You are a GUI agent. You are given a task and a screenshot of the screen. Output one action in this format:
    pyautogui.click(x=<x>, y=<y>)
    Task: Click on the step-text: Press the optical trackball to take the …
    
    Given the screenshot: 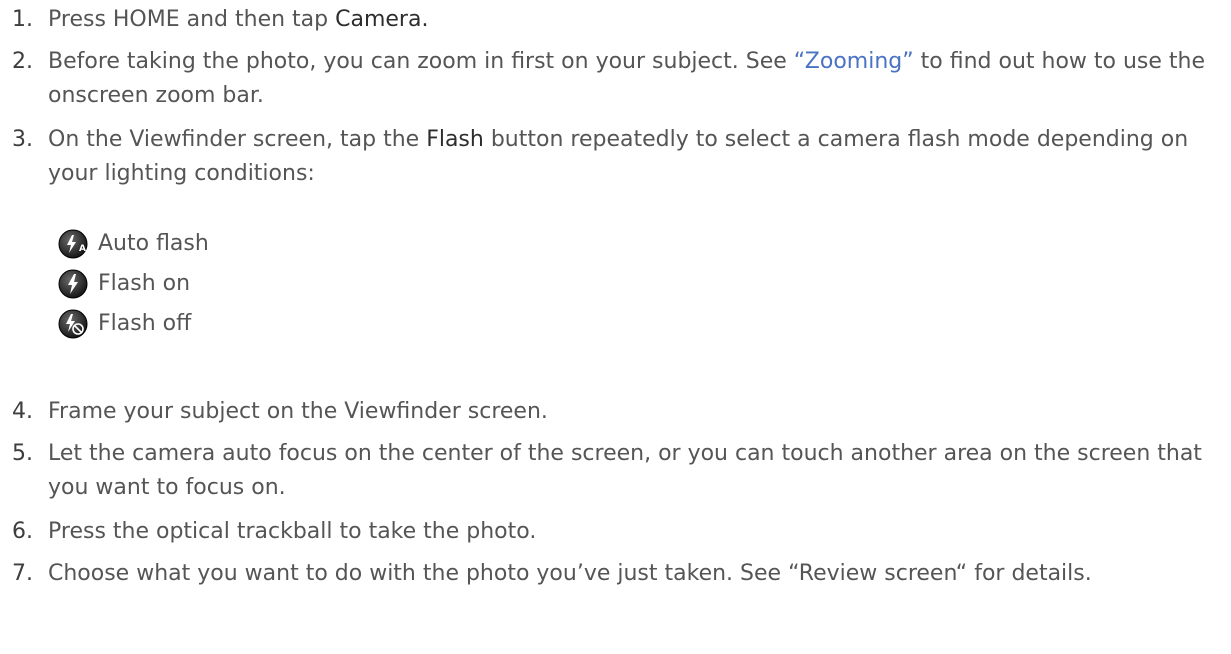 What is the action you would take?
    pyautogui.click(x=292, y=531)
    